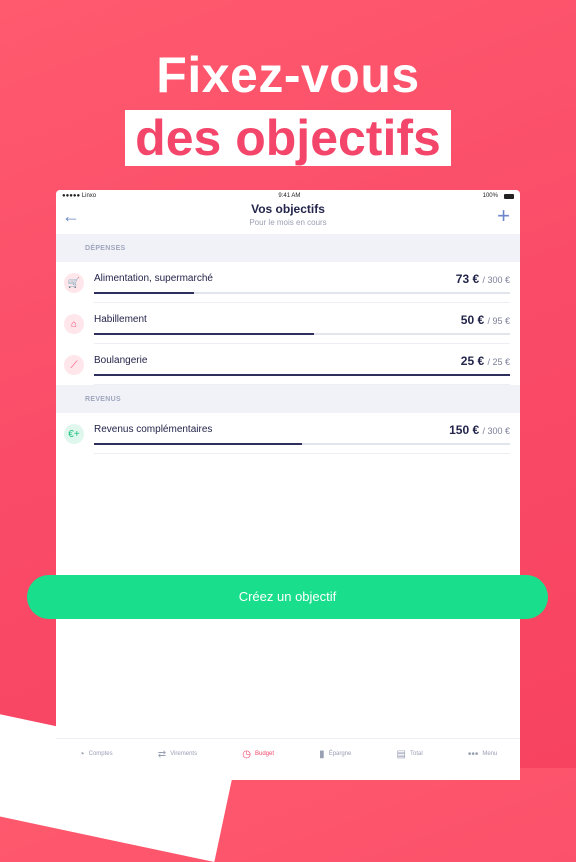  Describe the element at coordinates (79, 196) in the screenshot. I see `carrier-label: ●●●●● Linxo` at that location.